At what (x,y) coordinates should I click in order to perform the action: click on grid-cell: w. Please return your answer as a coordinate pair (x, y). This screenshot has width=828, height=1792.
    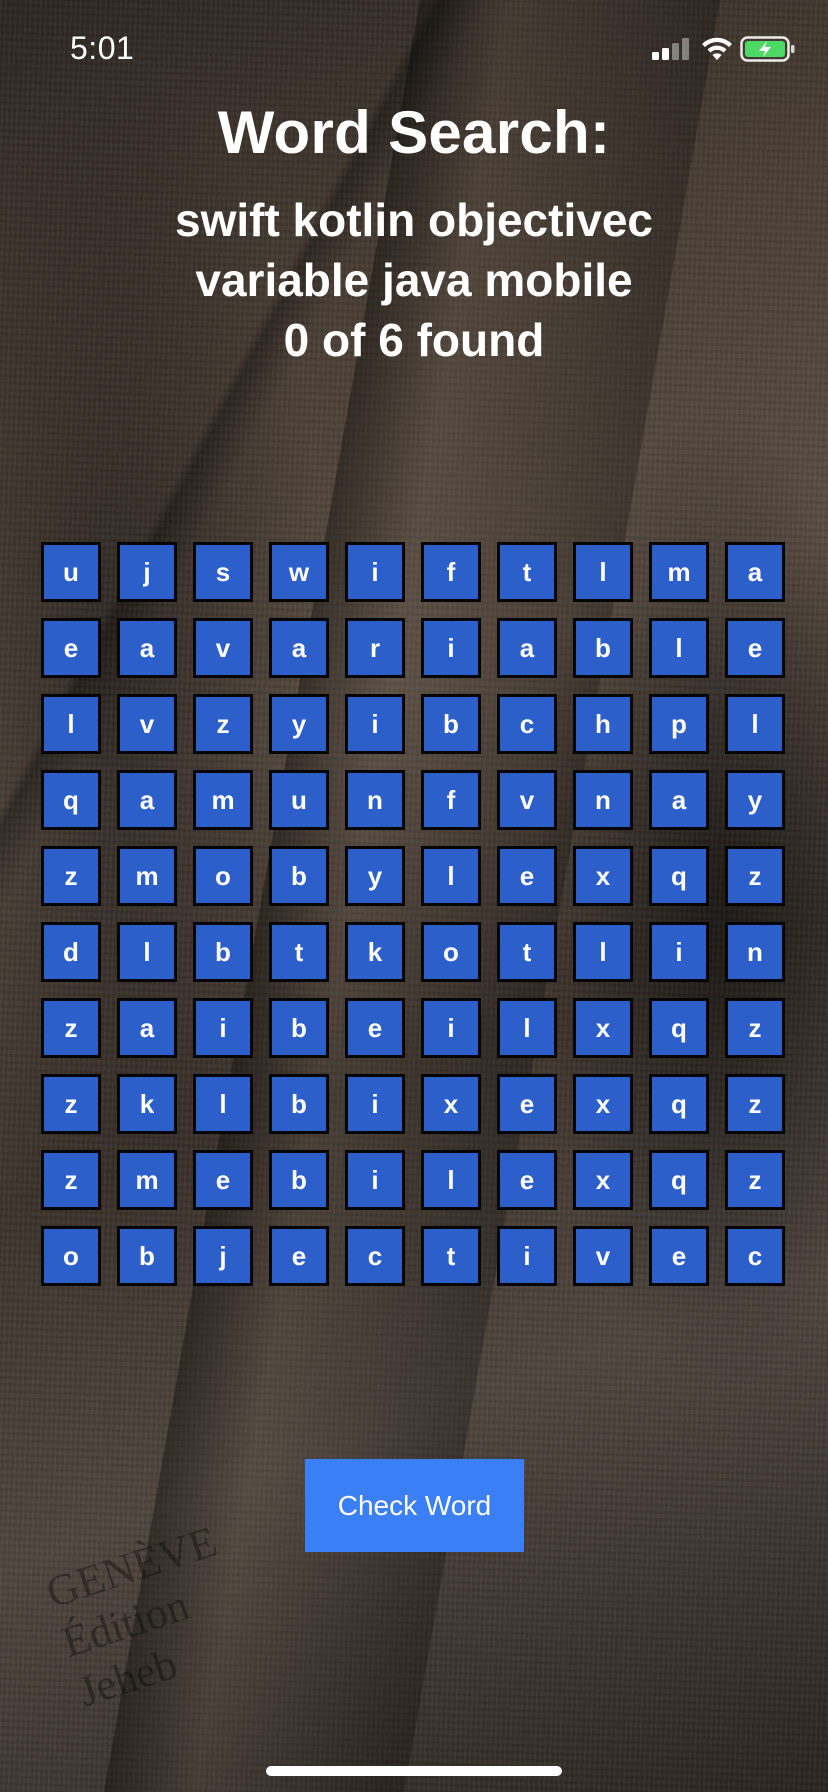
    Looking at the image, I should click on (299, 572).